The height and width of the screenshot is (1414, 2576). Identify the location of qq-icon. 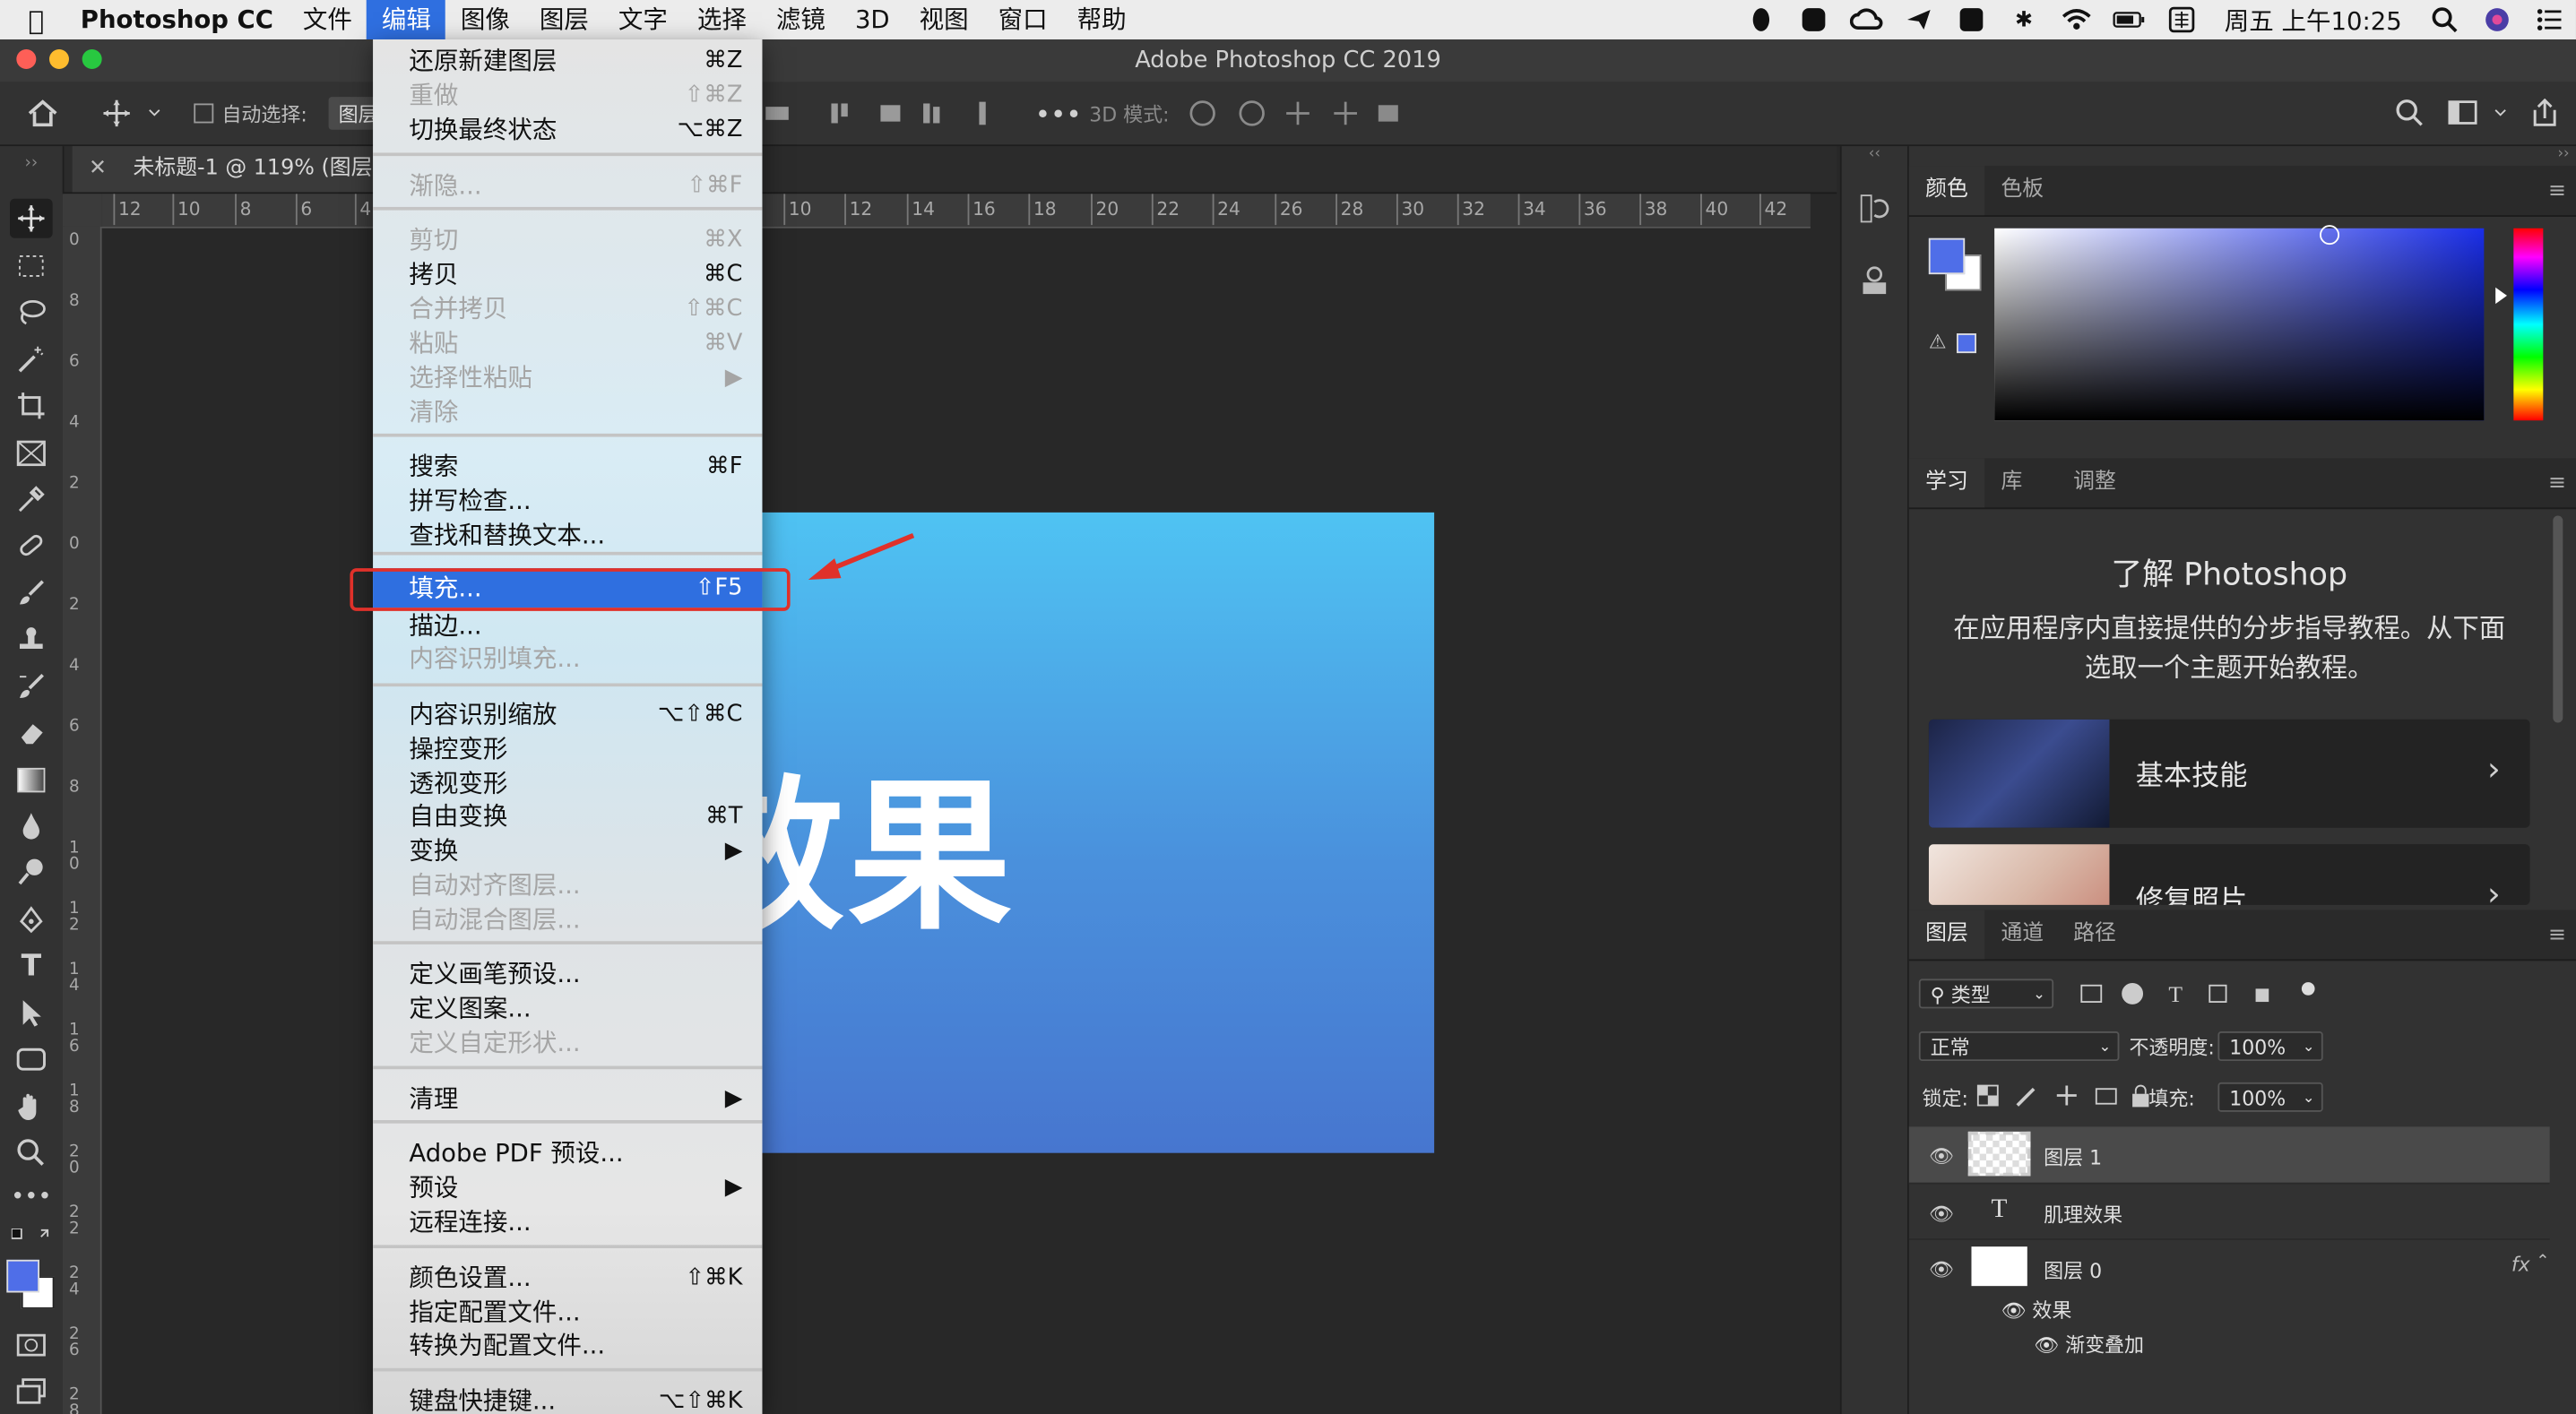
(1761, 19).